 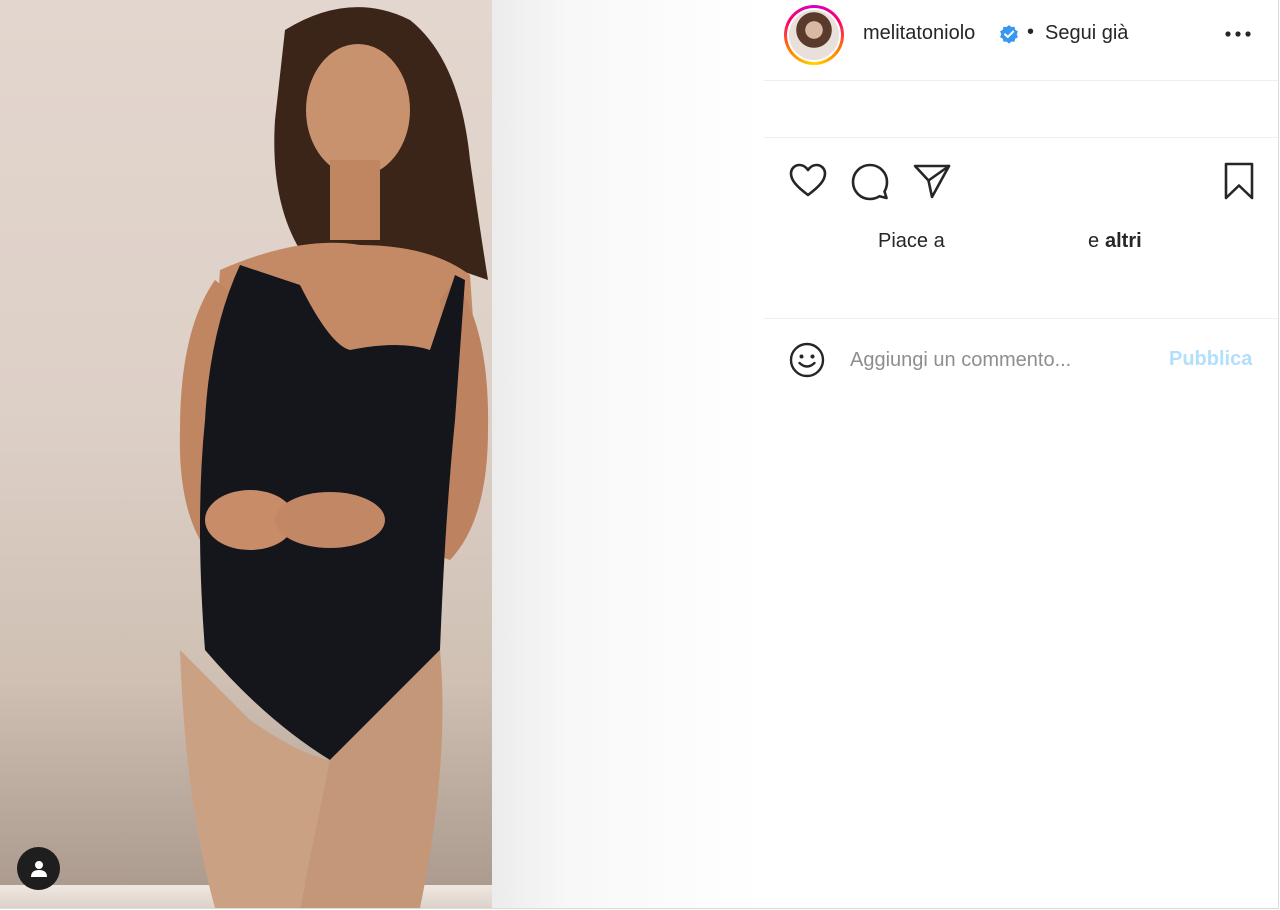 I want to click on publish-button: Pubblica, so click(x=1210, y=359).